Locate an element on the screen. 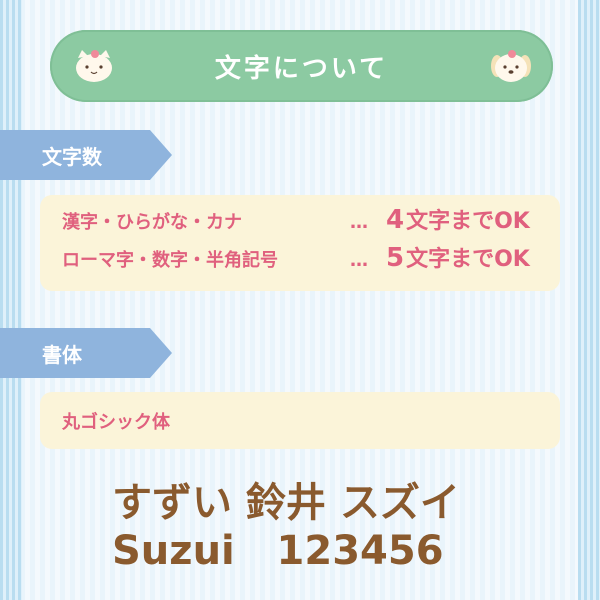 The width and height of the screenshot is (600, 600). char-limit-number: 4 is located at coordinates (395, 220).